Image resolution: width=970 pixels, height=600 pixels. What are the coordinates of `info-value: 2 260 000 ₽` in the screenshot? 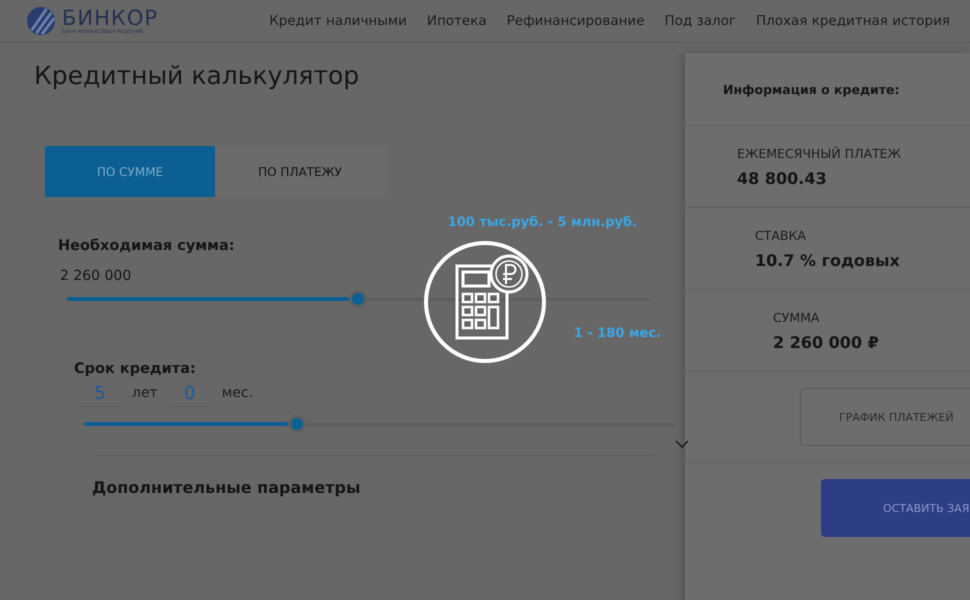 It's located at (826, 342).